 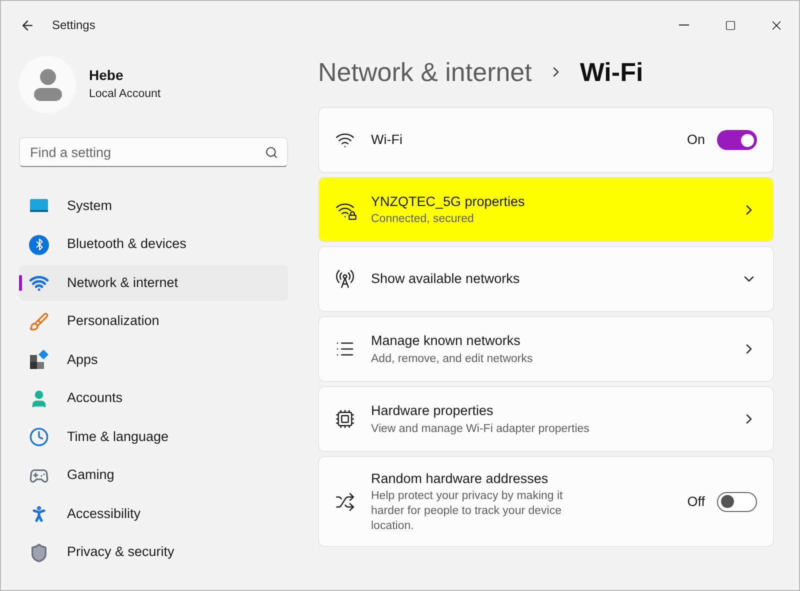 What do you see at coordinates (153, 152) in the screenshot?
I see `search-field: Find a setting` at bounding box center [153, 152].